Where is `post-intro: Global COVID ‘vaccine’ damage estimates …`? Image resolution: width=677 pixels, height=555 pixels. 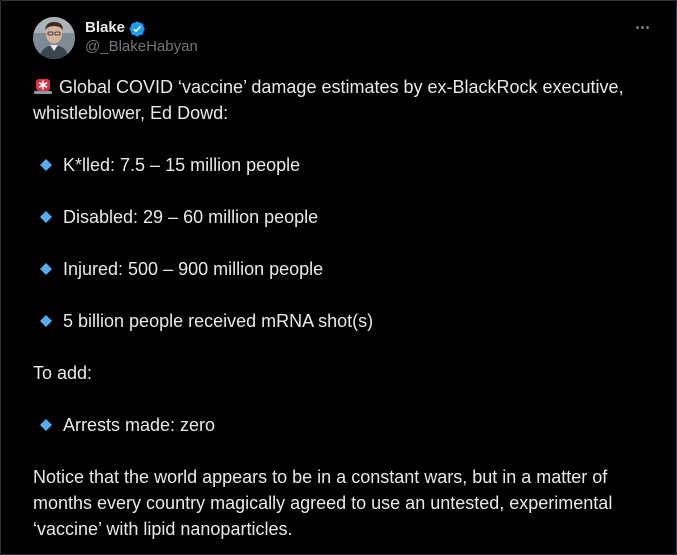
post-intro: Global COVID ‘vaccine’ damage estimates … is located at coordinates (345, 100).